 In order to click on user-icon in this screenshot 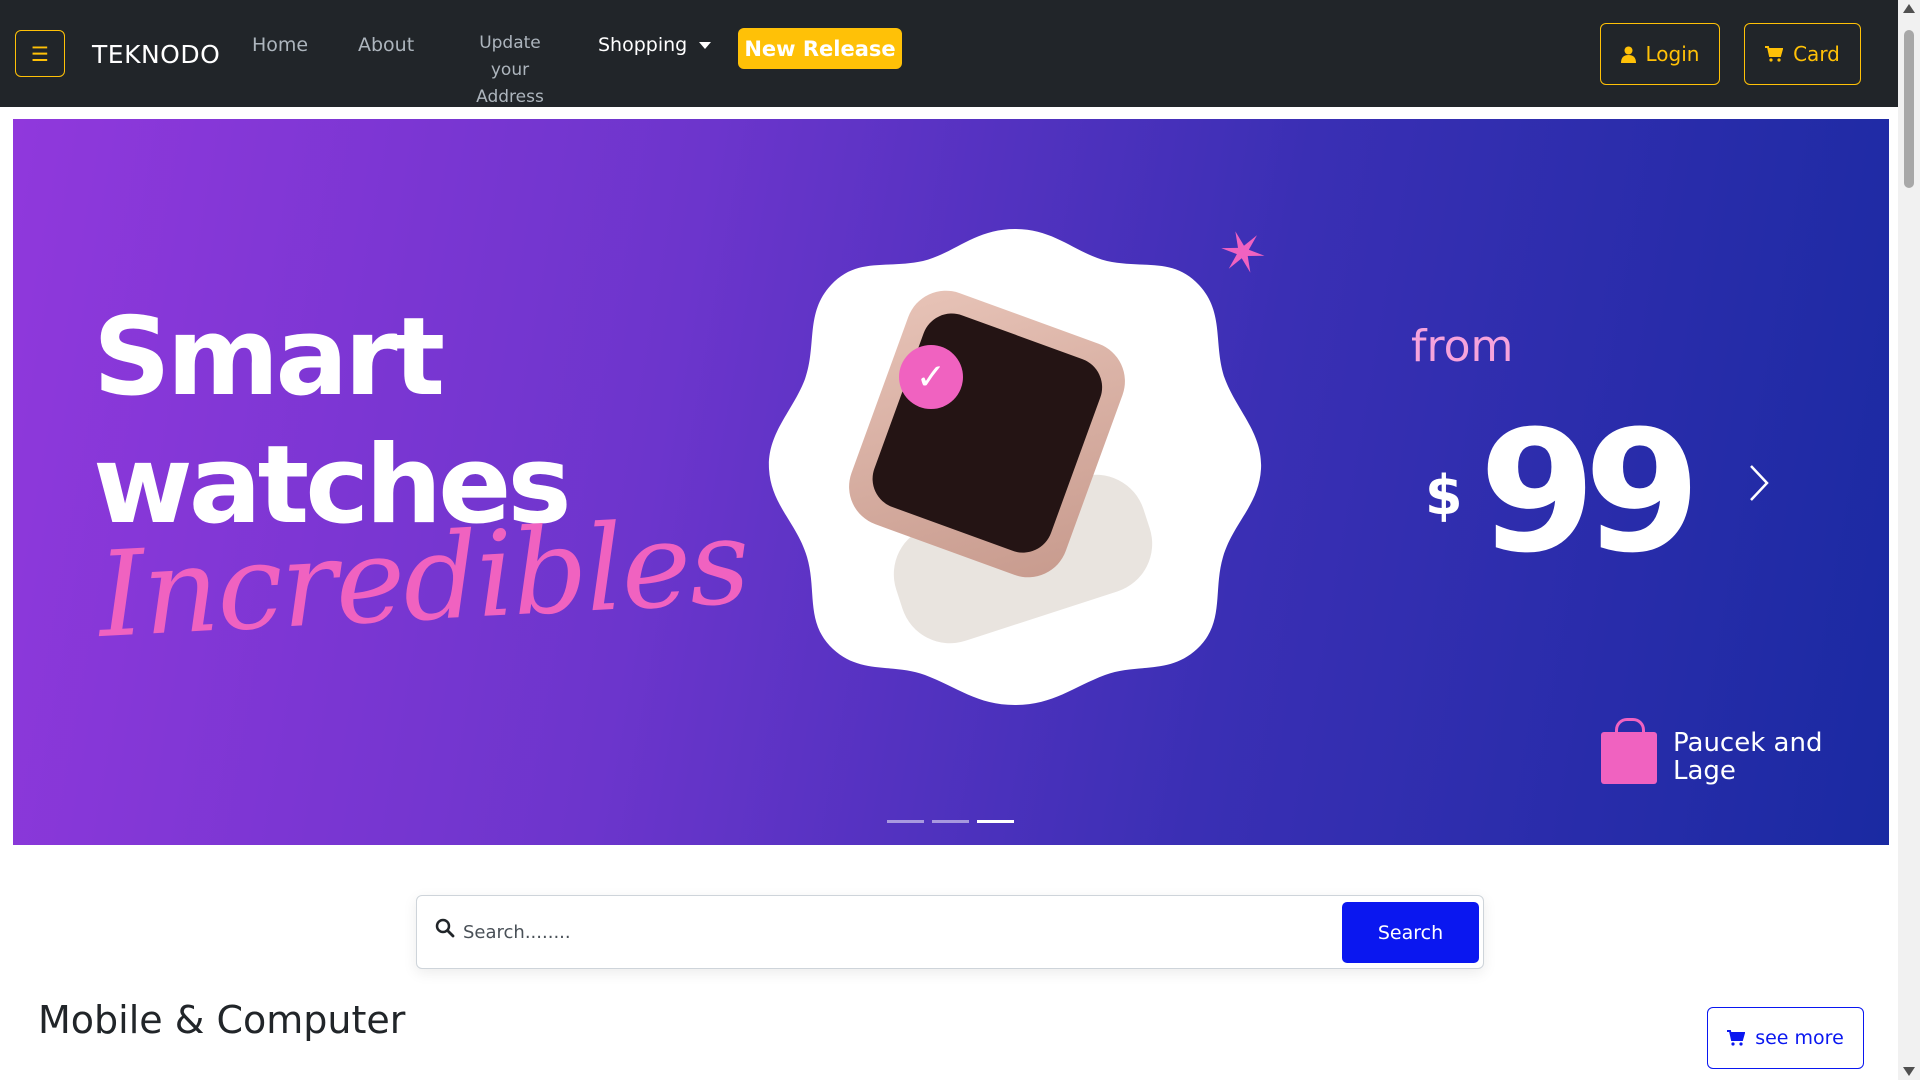, I will do `click(1628, 54)`.